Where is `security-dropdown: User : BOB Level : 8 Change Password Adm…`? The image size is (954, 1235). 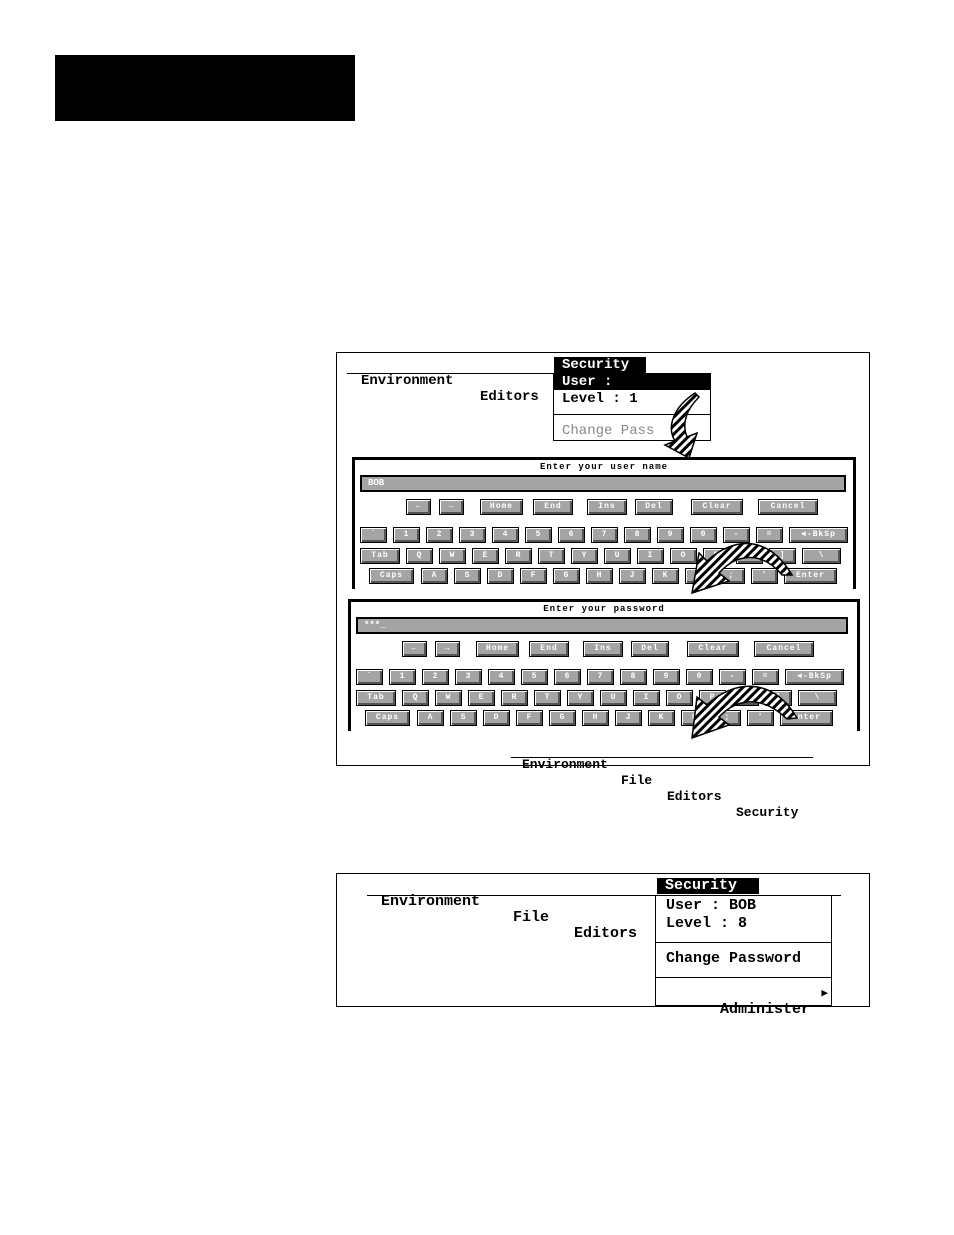 security-dropdown: User : BOB Level : 8 Change Password Adm… is located at coordinates (743, 956).